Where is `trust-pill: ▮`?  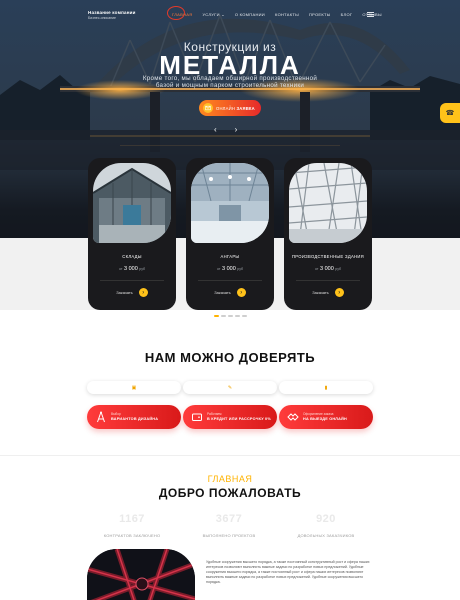 trust-pill: ▮ is located at coordinates (326, 387).